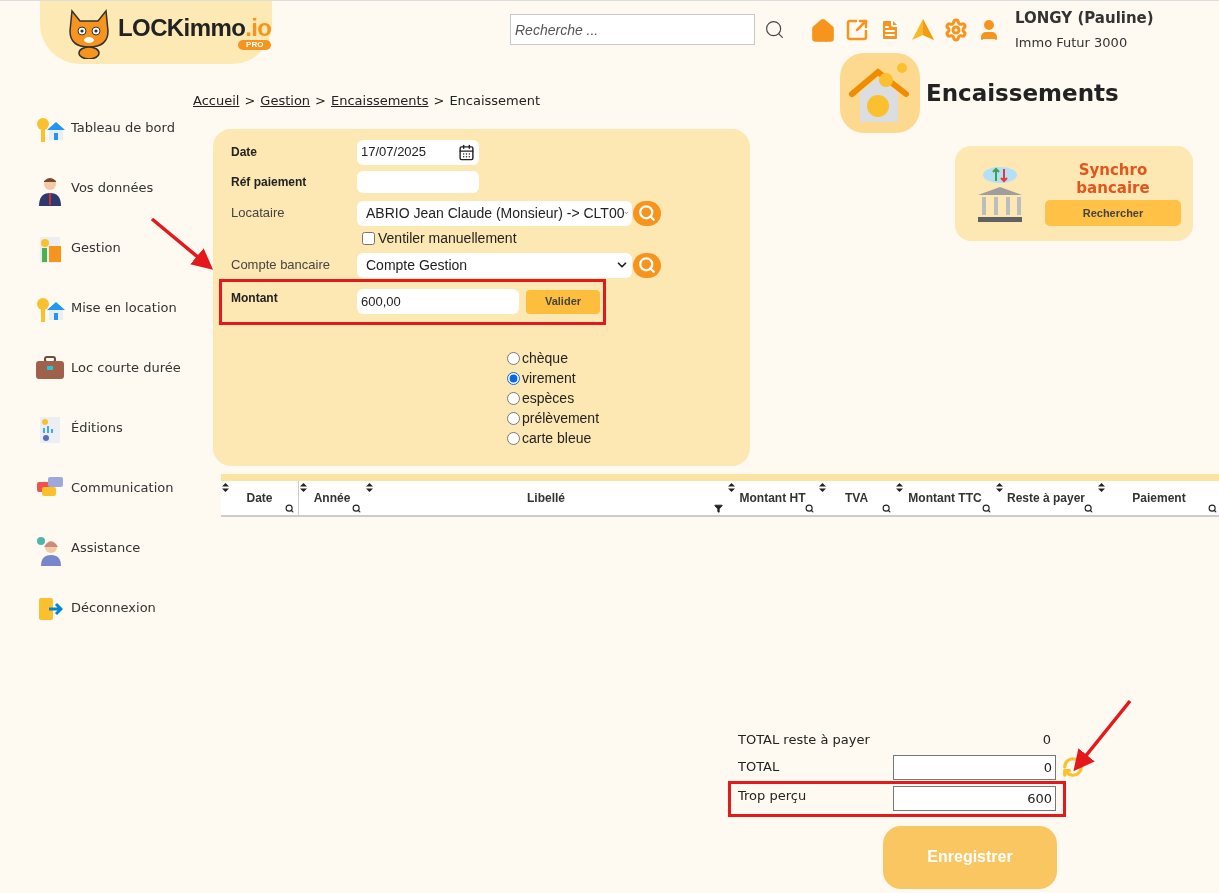 The width and height of the screenshot is (1219, 893). I want to click on sidebar-item: Assistance, so click(113, 566).